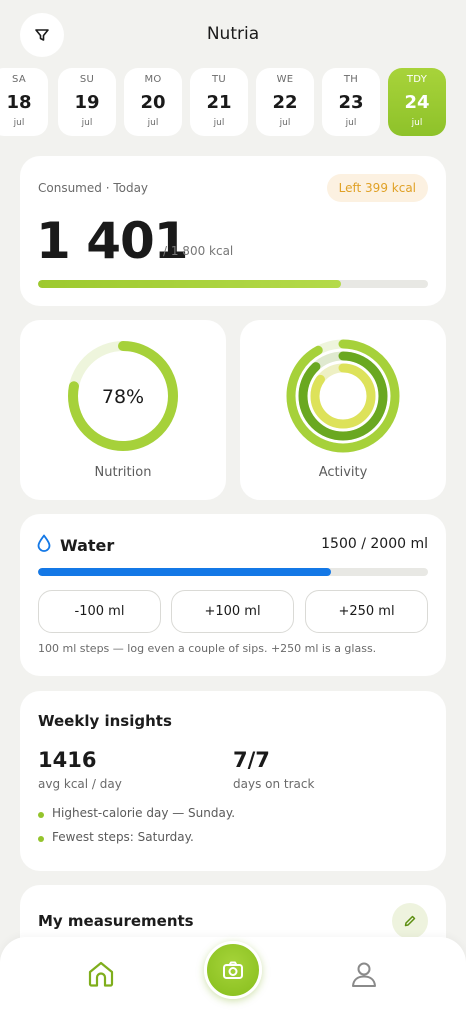 The height and width of the screenshot is (1010, 466). I want to click on avg-kcal-value: 1416, so click(67, 760).